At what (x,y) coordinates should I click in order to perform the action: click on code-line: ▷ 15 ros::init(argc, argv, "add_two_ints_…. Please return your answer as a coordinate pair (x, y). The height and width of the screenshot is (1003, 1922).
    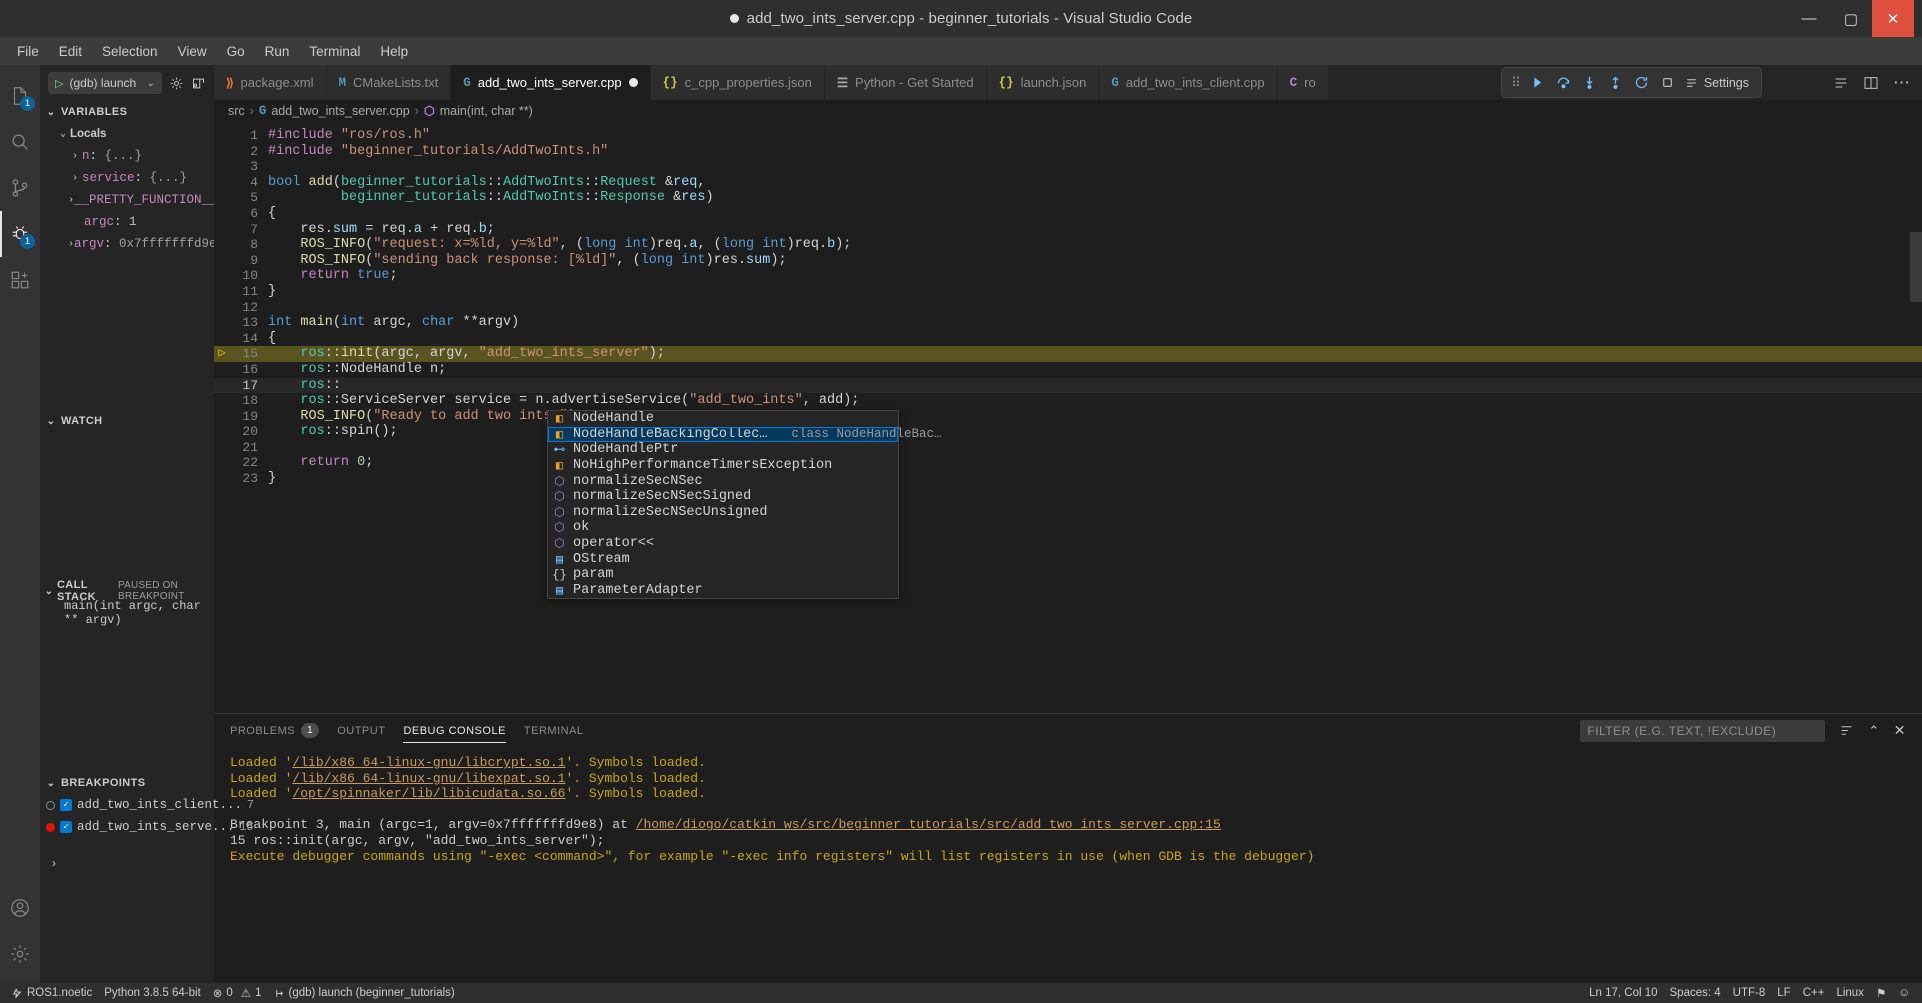
    Looking at the image, I should click on (1068, 354).